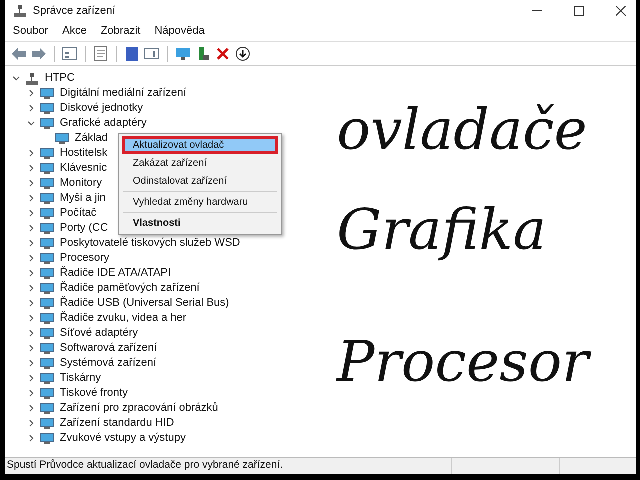  Describe the element at coordinates (78, 213) in the screenshot. I see `tree-item: Počítač` at that location.